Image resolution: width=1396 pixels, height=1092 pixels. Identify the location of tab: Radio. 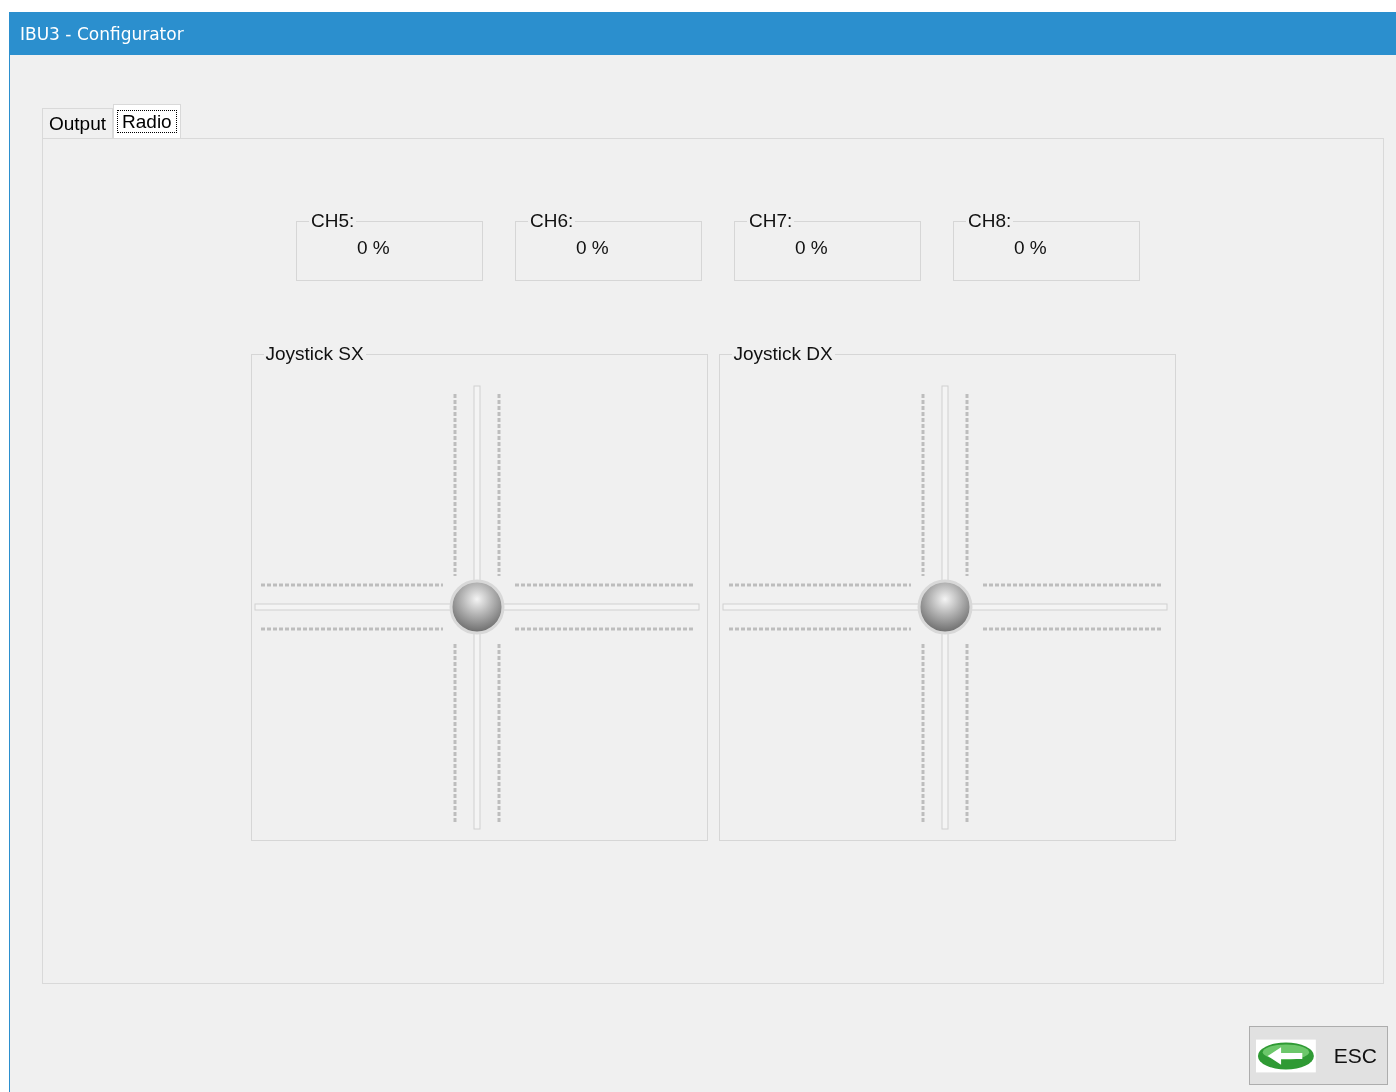
(147, 121).